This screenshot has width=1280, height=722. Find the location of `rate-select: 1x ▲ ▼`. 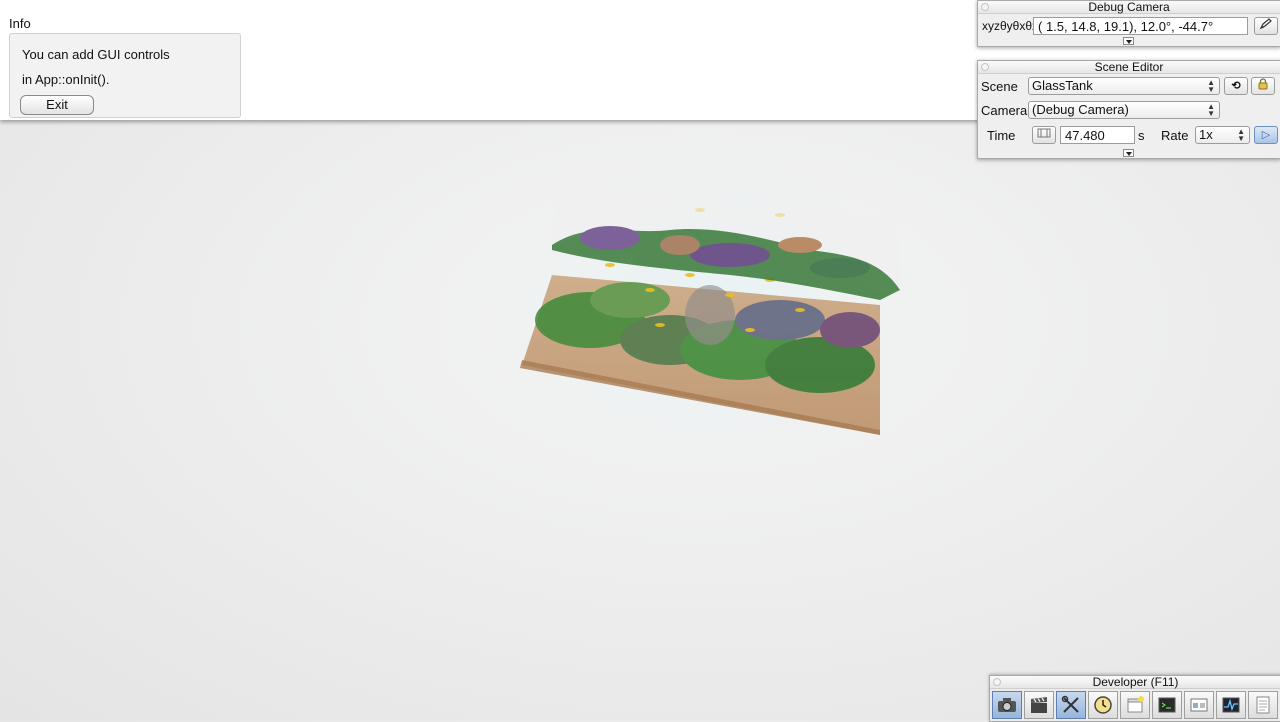

rate-select: 1x ▲ ▼ is located at coordinates (1222, 135).